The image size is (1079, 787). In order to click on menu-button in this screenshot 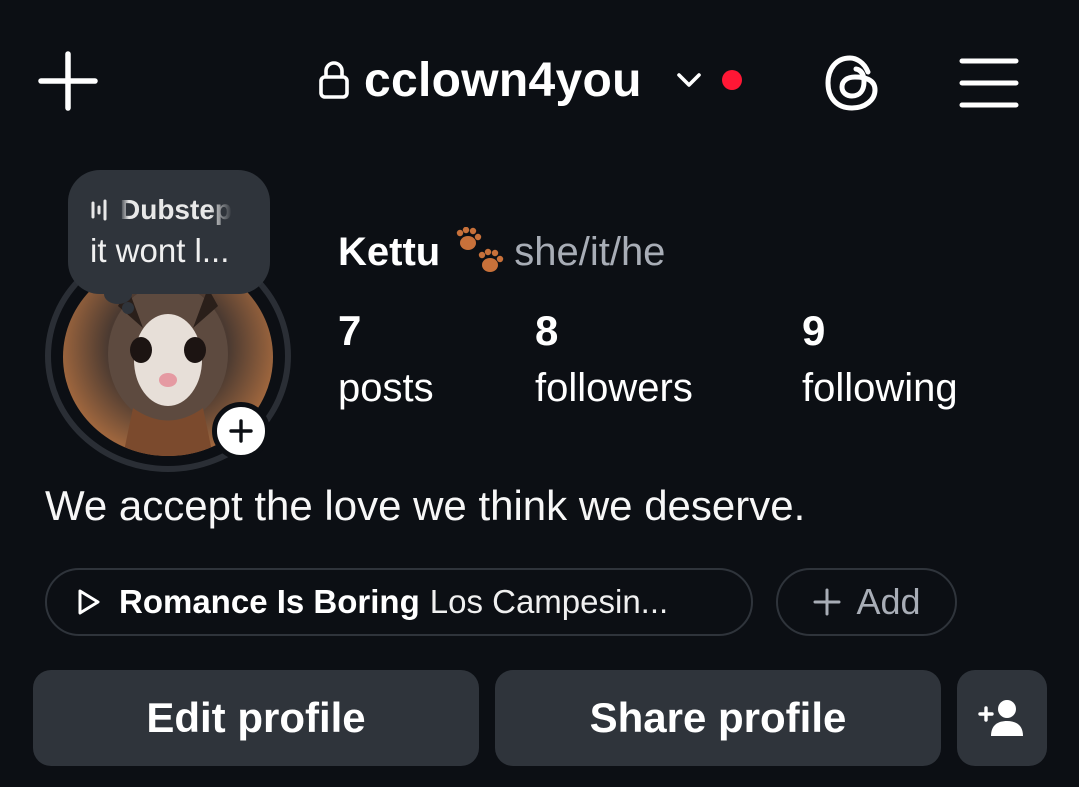, I will do `click(989, 83)`.